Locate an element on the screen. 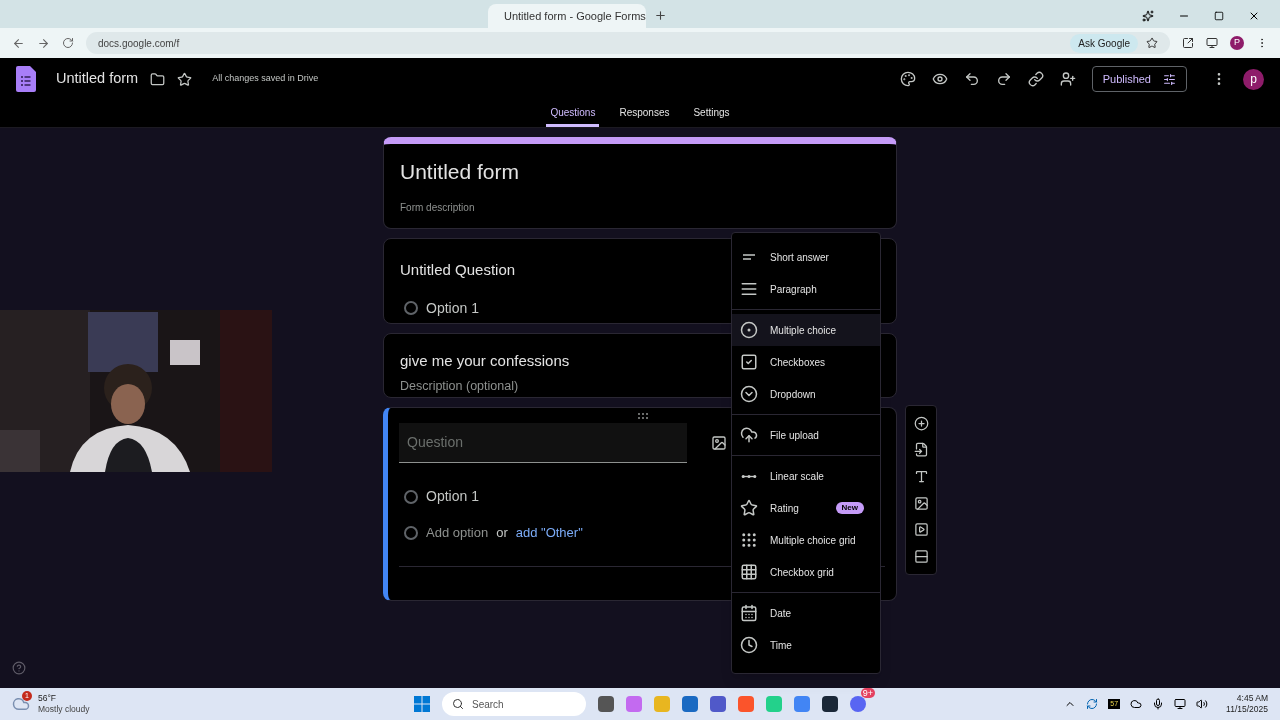 Image resolution: width=1280 pixels, height=720 pixels. clock-date: 11/15/2025 is located at coordinates (1247, 709).